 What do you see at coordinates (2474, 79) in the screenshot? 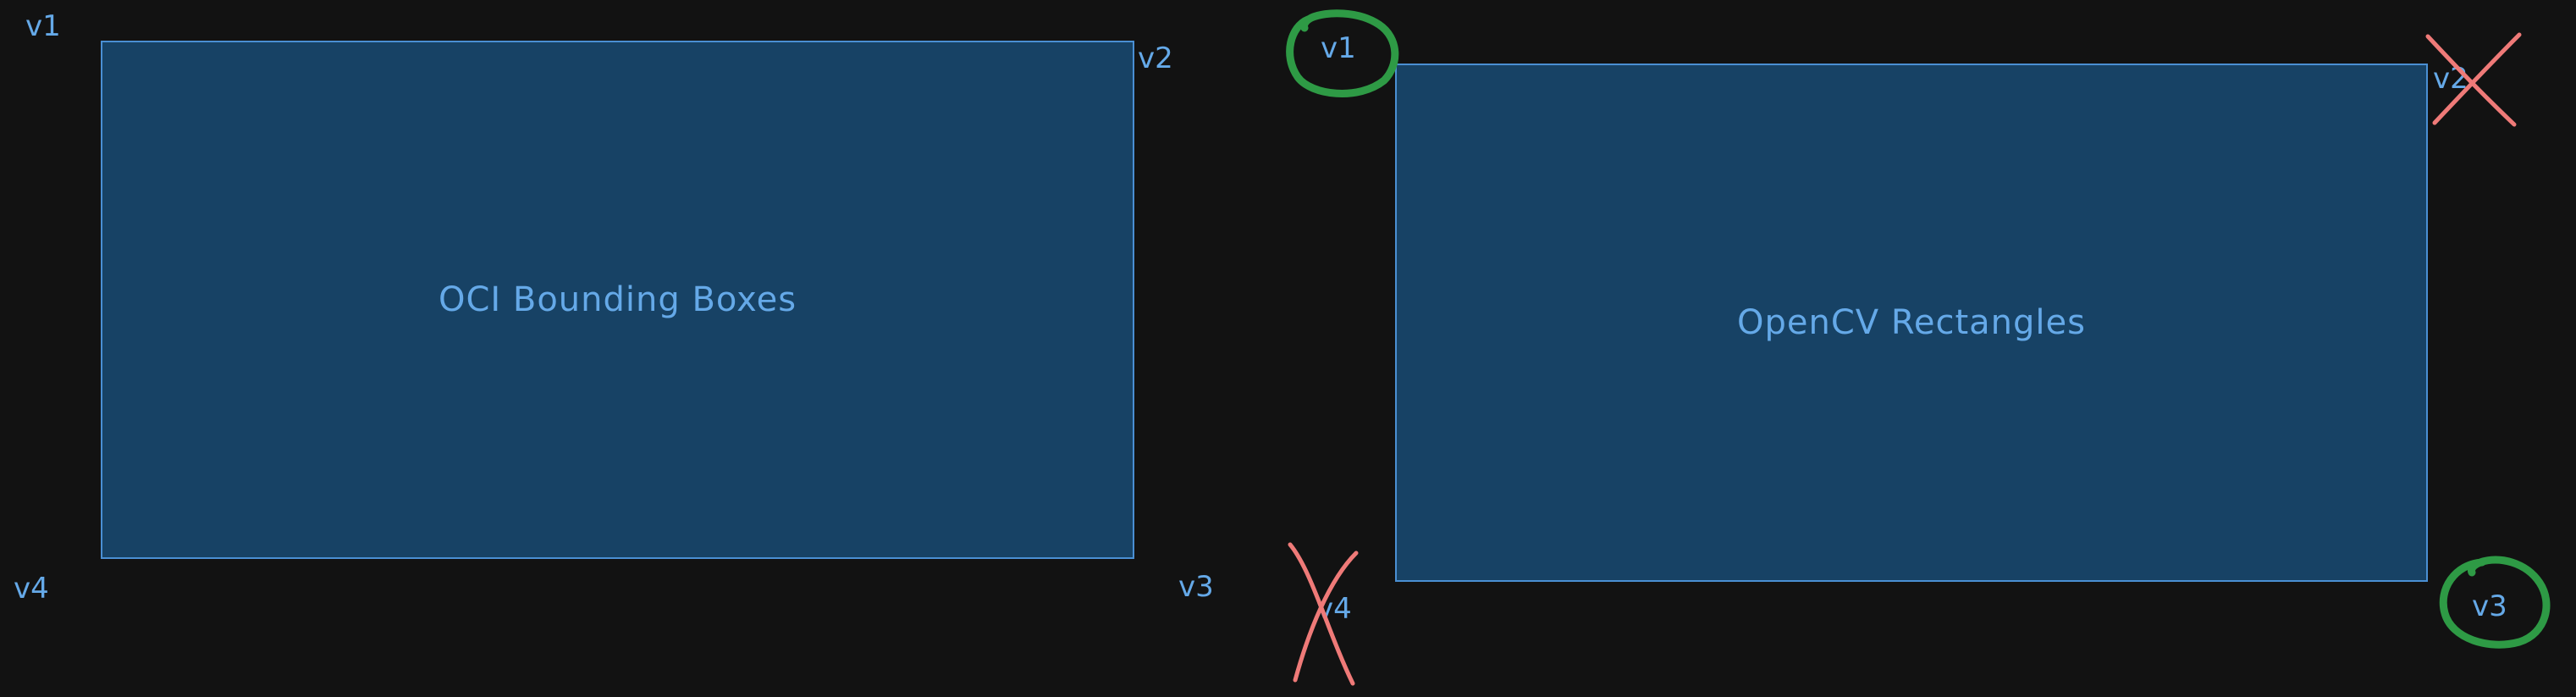
I see `reject-cross-icon-v2` at bounding box center [2474, 79].